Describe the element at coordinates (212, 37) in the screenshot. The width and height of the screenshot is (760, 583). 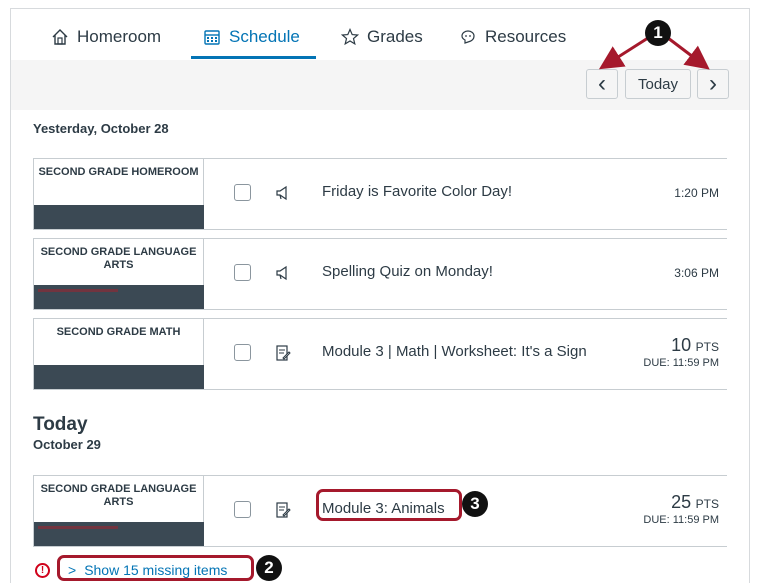
I see `calendar-icon` at that location.